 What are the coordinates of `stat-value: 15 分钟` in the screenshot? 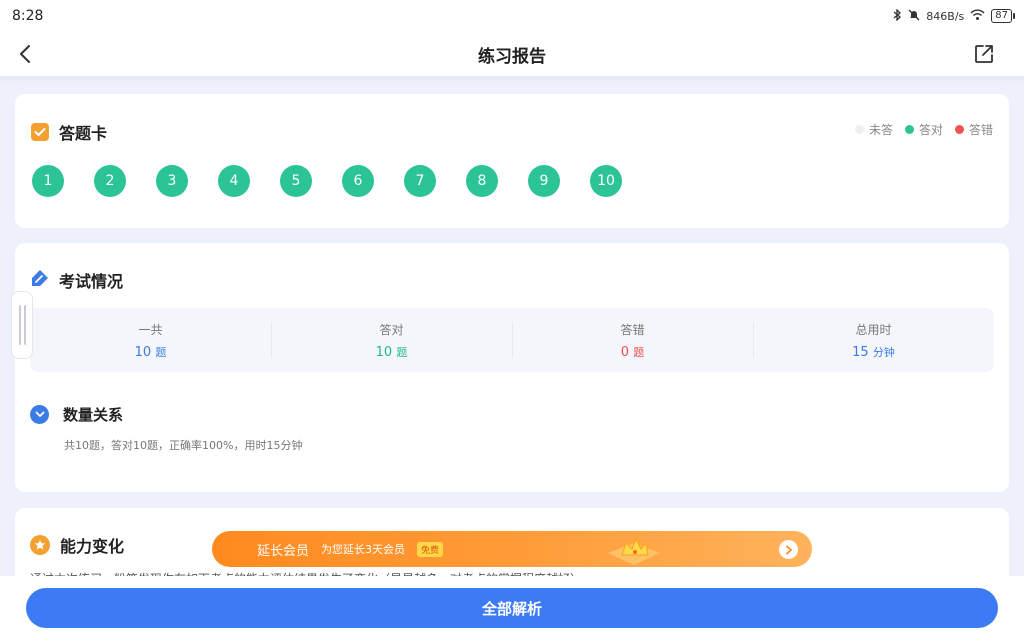 It's located at (873, 352).